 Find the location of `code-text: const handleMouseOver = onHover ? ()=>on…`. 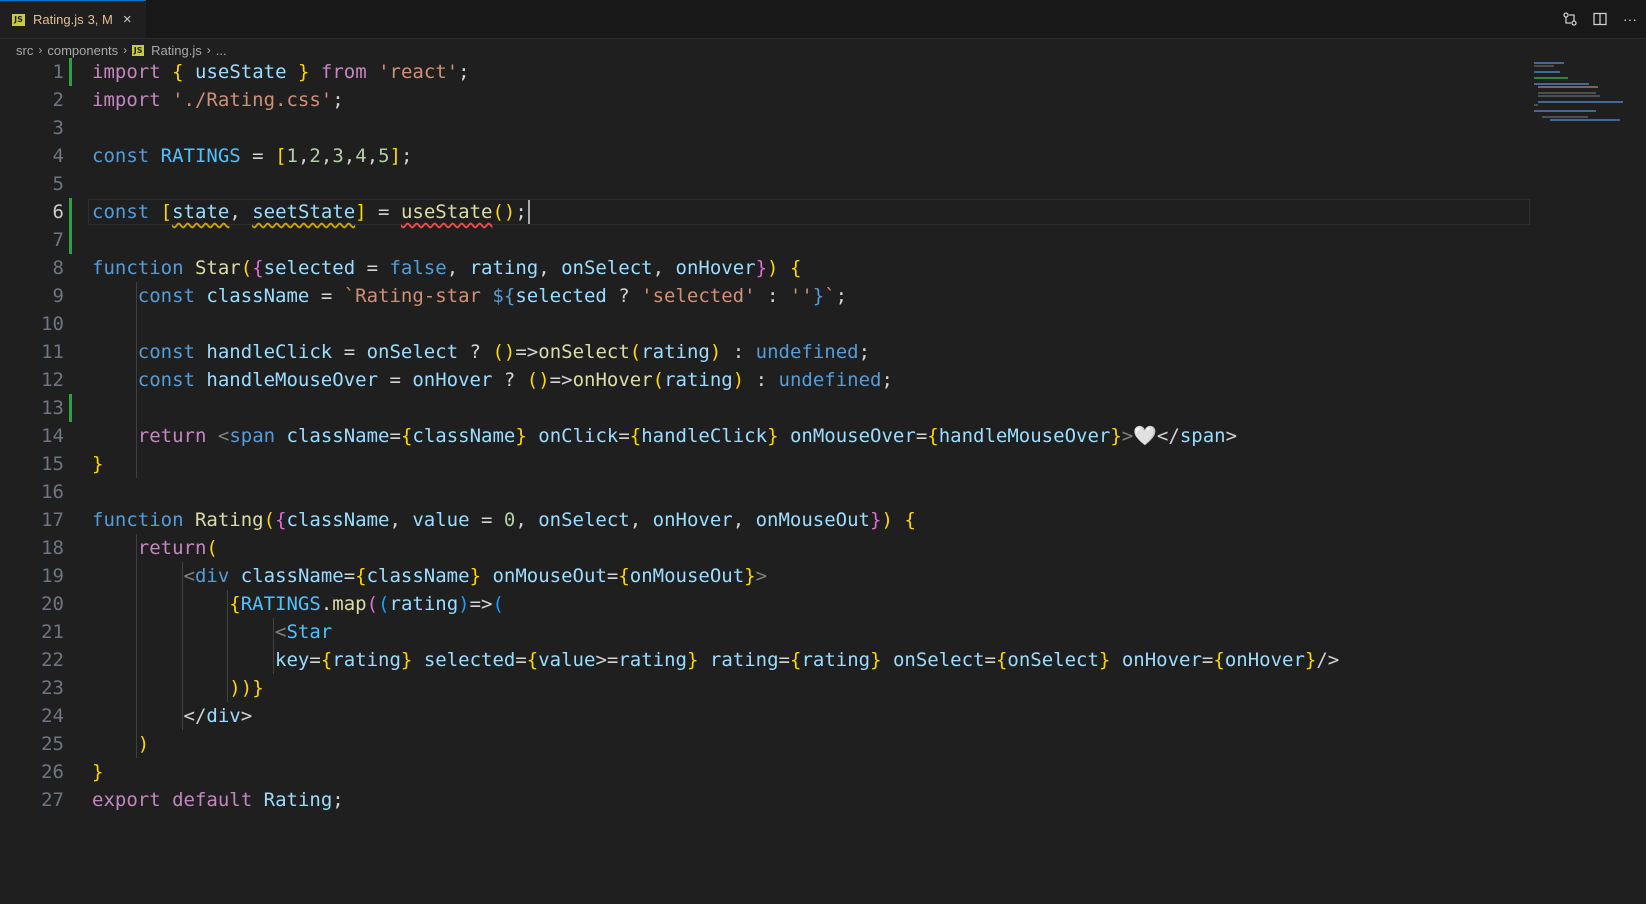

code-text: const handleMouseOver = onHover ? ()=>on… is located at coordinates (492, 380).